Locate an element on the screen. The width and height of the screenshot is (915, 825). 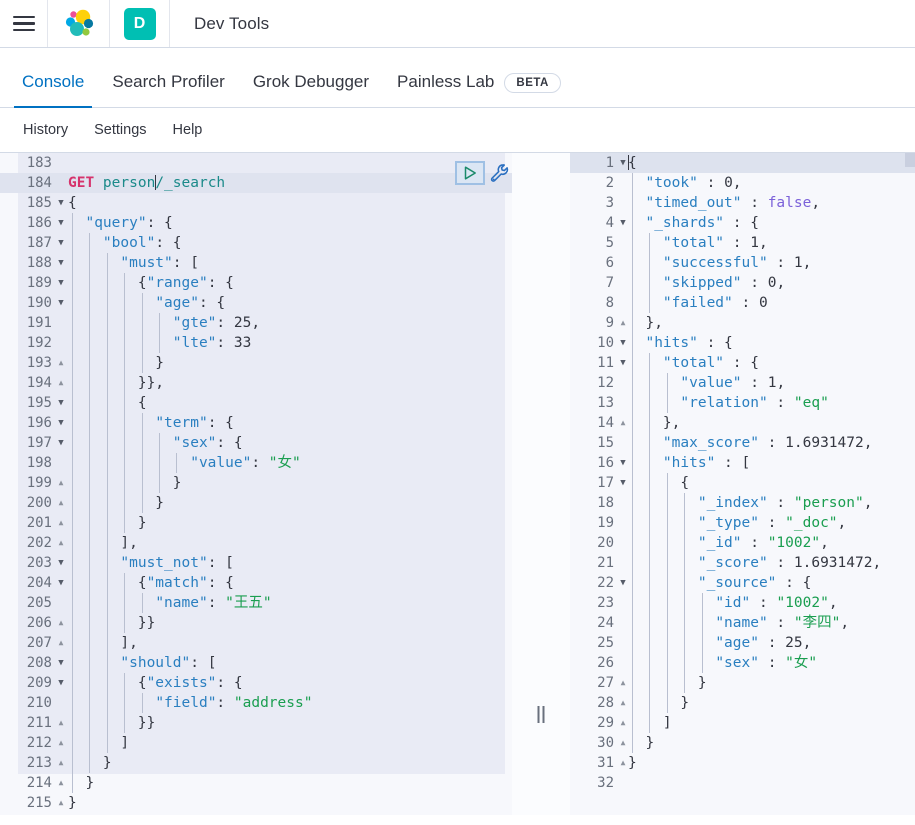
tab-search-profiler: Search Profiler is located at coordinates (168, 90).